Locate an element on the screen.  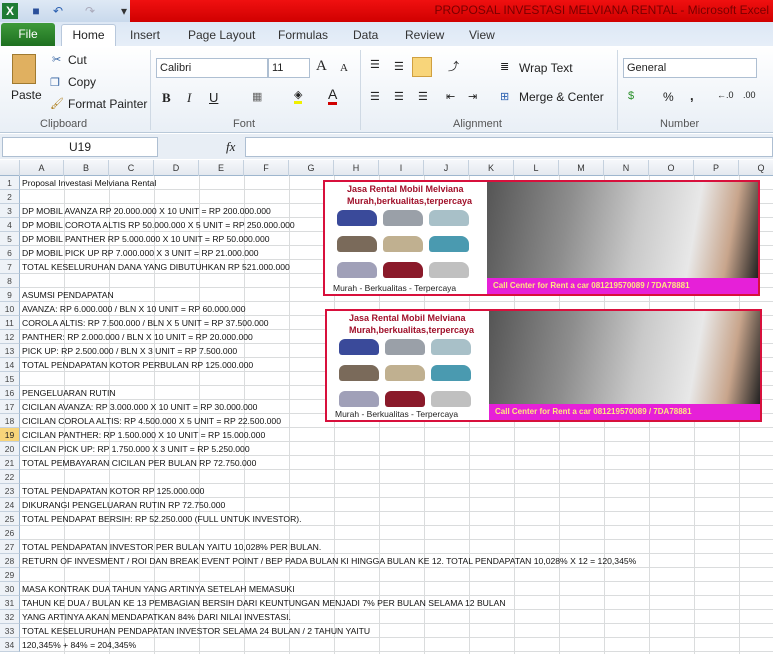
format-painter-button: Format Painter is located at coordinates (107, 104).